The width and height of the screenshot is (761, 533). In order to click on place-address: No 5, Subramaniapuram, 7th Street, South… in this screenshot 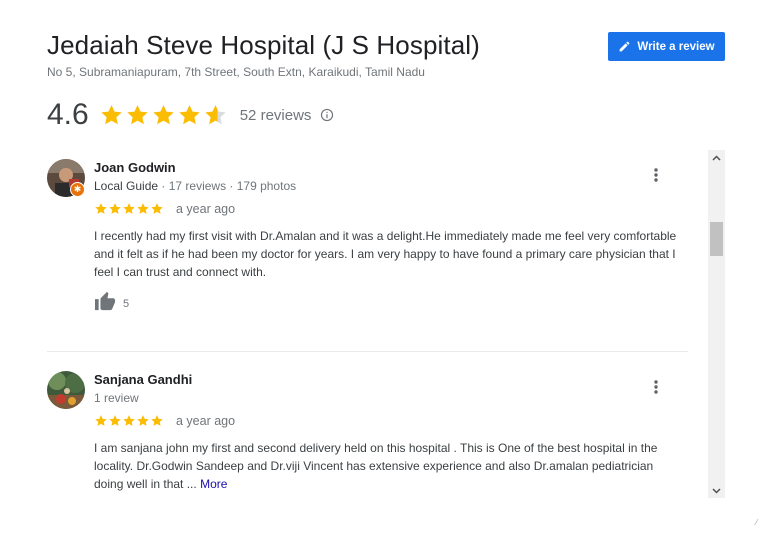, I will do `click(236, 72)`.